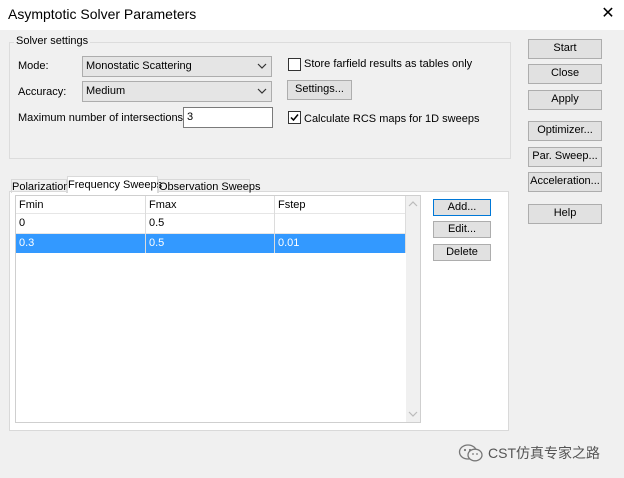 Image resolution: width=624 pixels, height=478 pixels. Describe the element at coordinates (211, 213) in the screenshot. I see `header-divider` at that location.